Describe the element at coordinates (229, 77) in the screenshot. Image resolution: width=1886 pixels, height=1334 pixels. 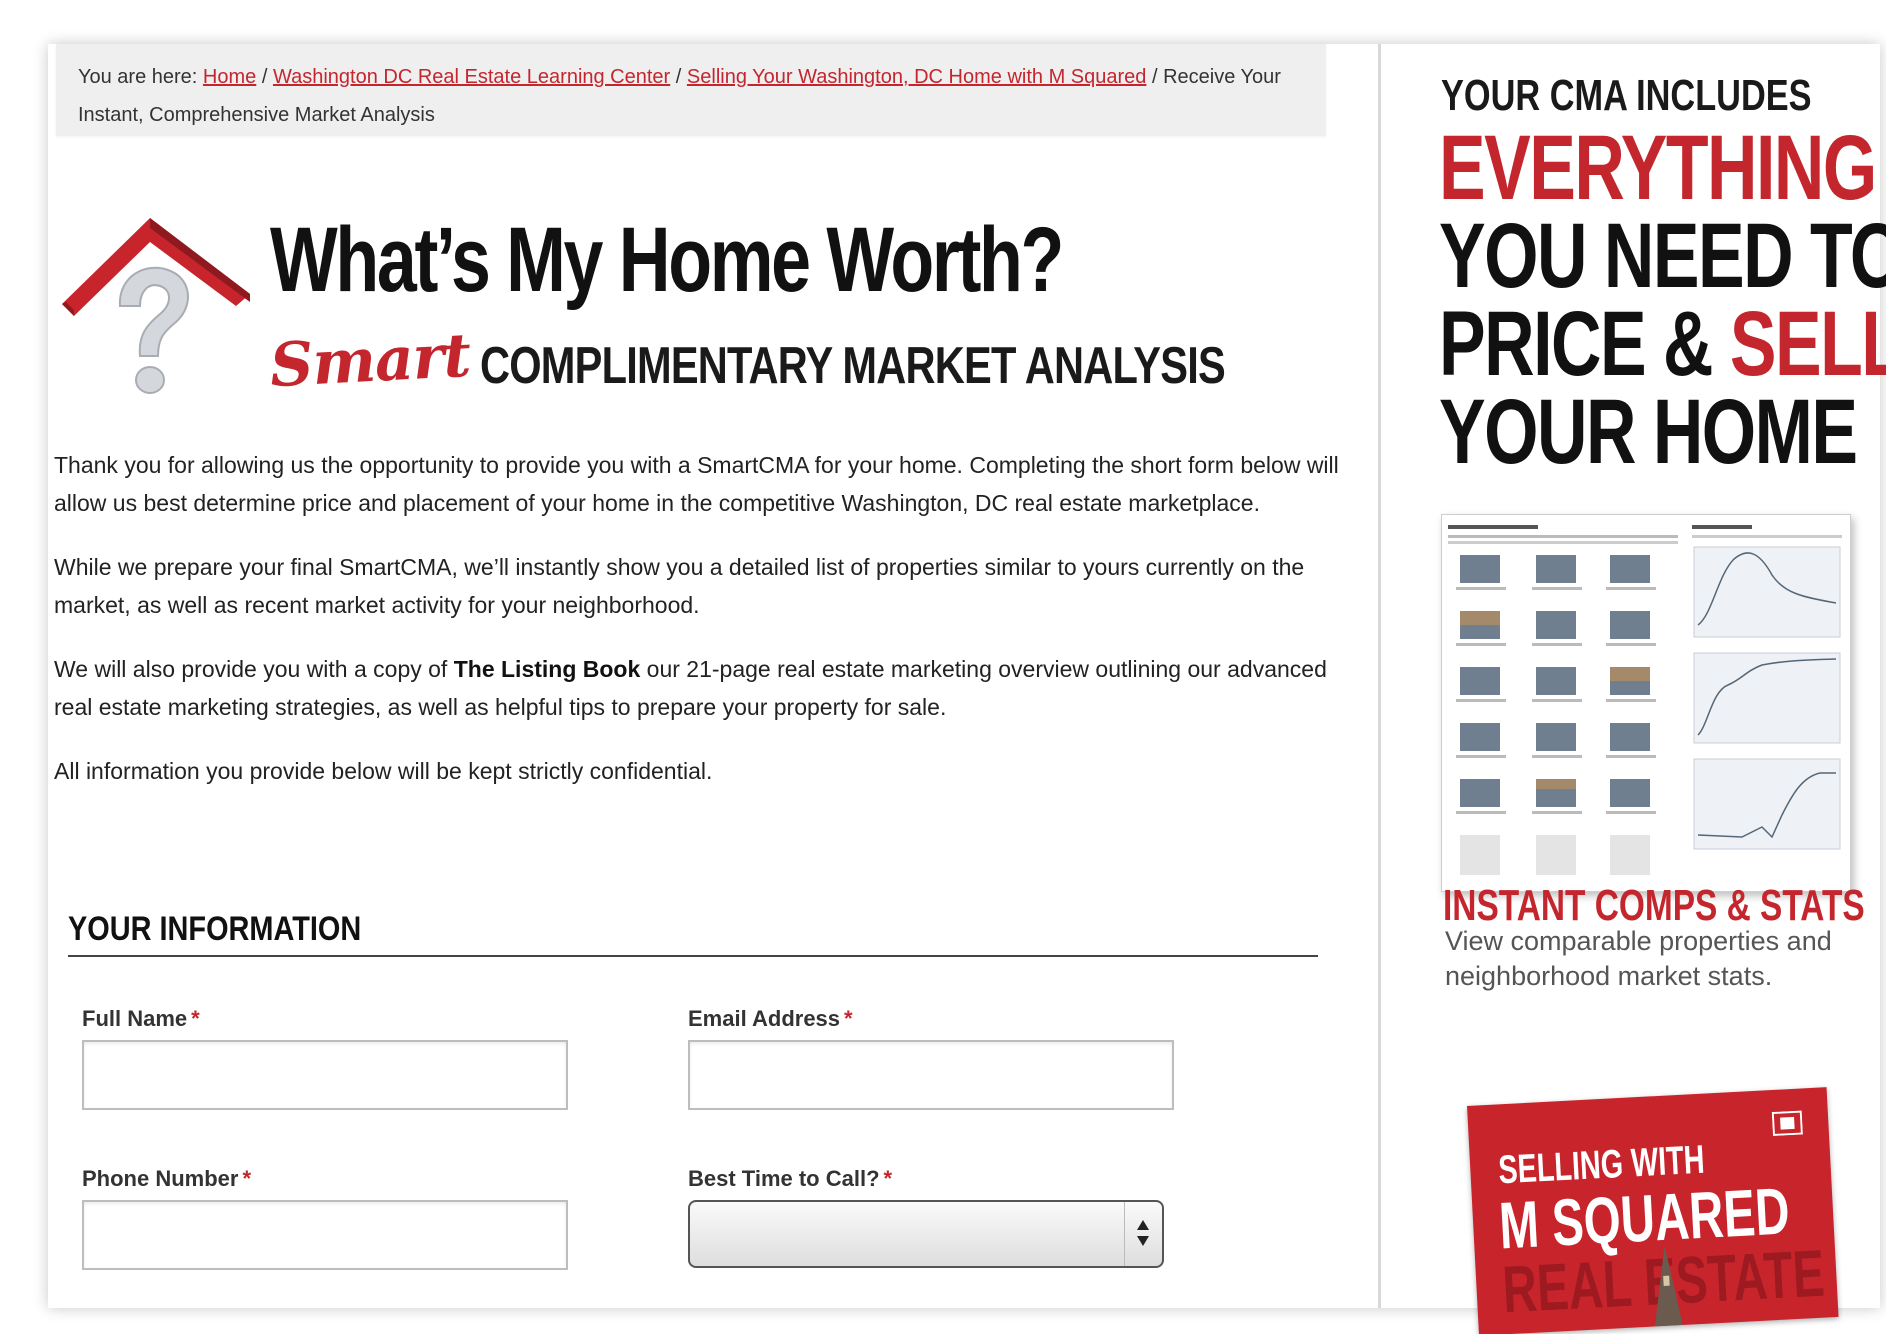
I see `breadcrumb-link-home: Home` at that location.